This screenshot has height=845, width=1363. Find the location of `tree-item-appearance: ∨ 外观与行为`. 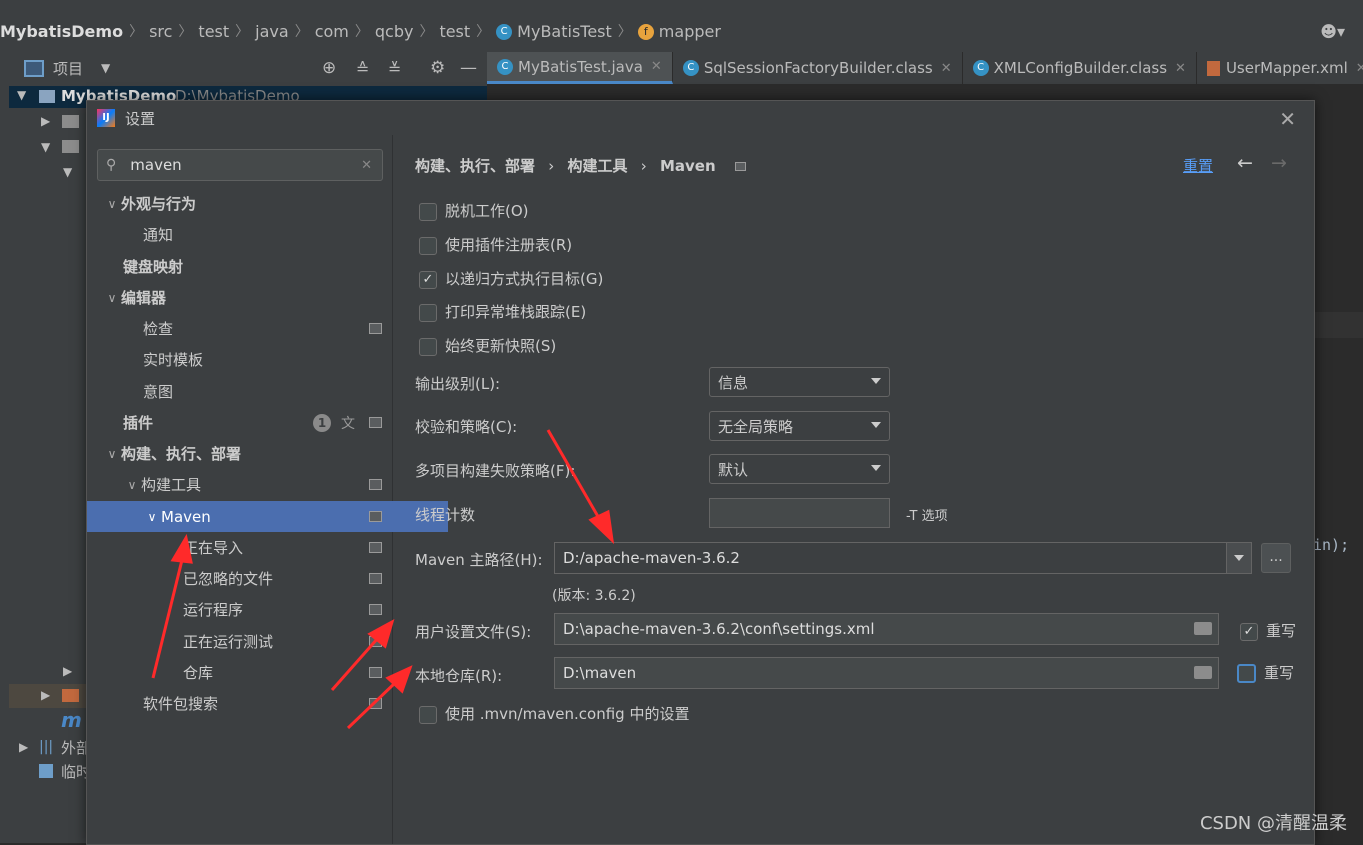

tree-item-appearance: ∨ 外观与行为 is located at coordinates (247, 203).